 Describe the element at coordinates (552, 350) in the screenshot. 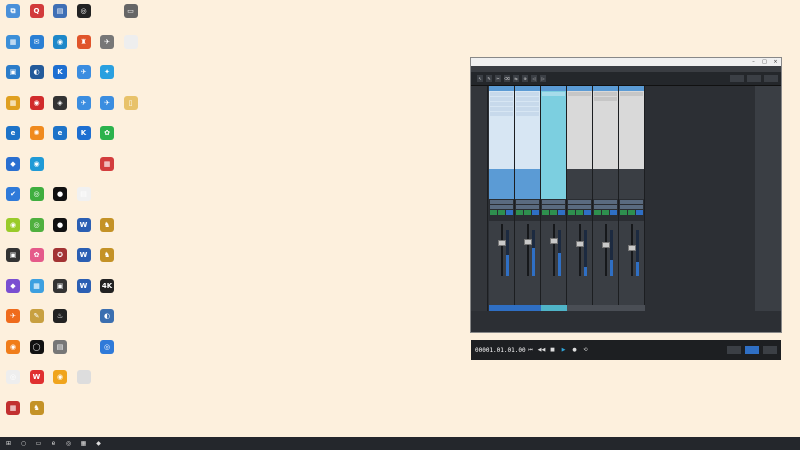

I see `stop-icon: ■` at that location.